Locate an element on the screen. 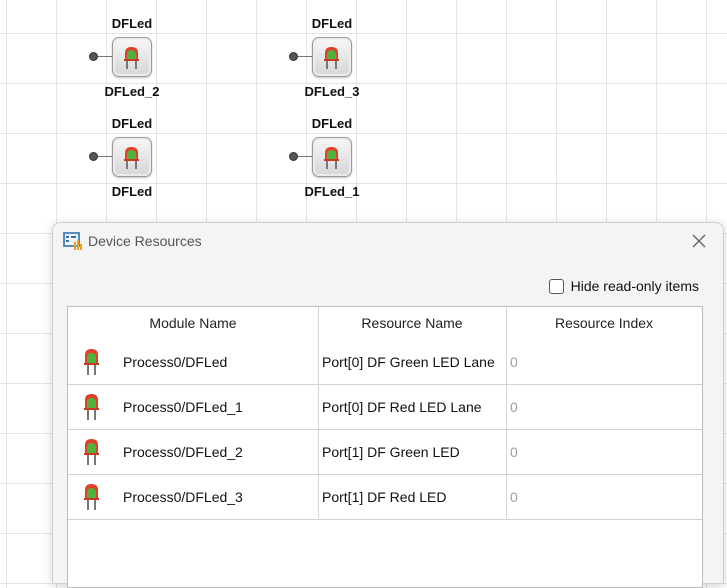 The width and height of the screenshot is (727, 588). table-header: Module Name Resource Name Resource Index is located at coordinates (385, 323).